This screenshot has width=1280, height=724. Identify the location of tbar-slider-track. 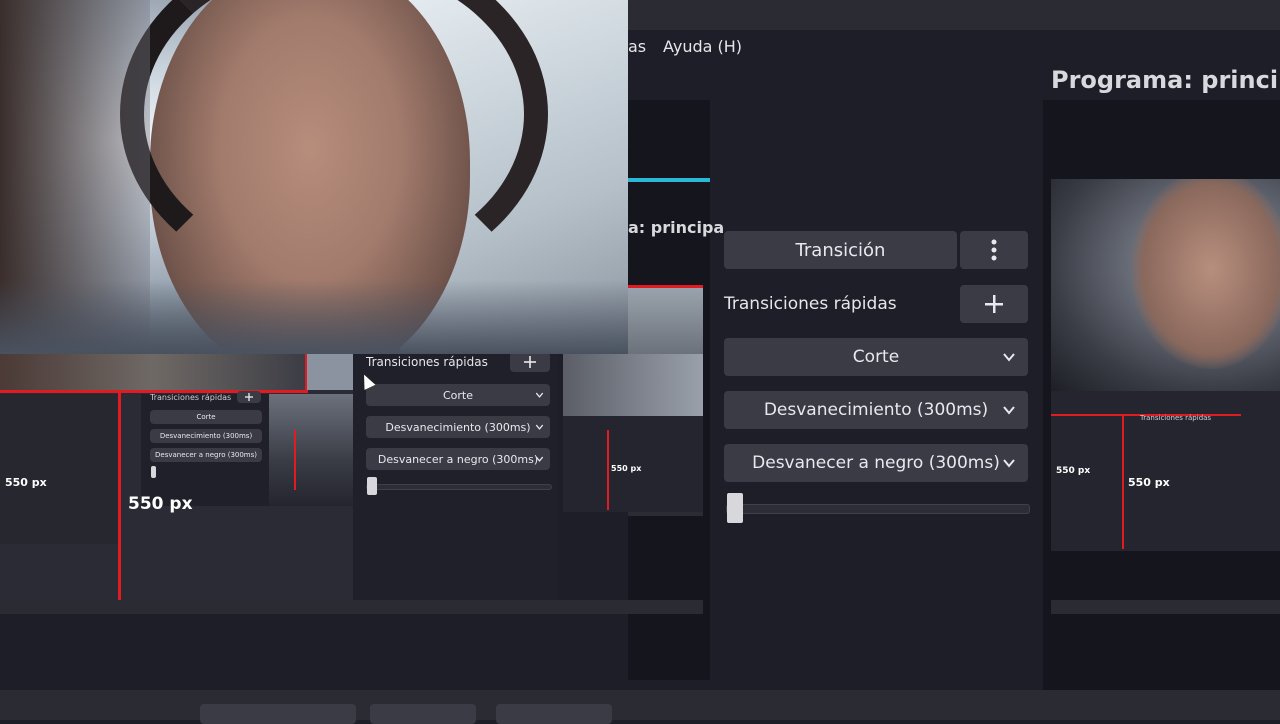
(878, 509).